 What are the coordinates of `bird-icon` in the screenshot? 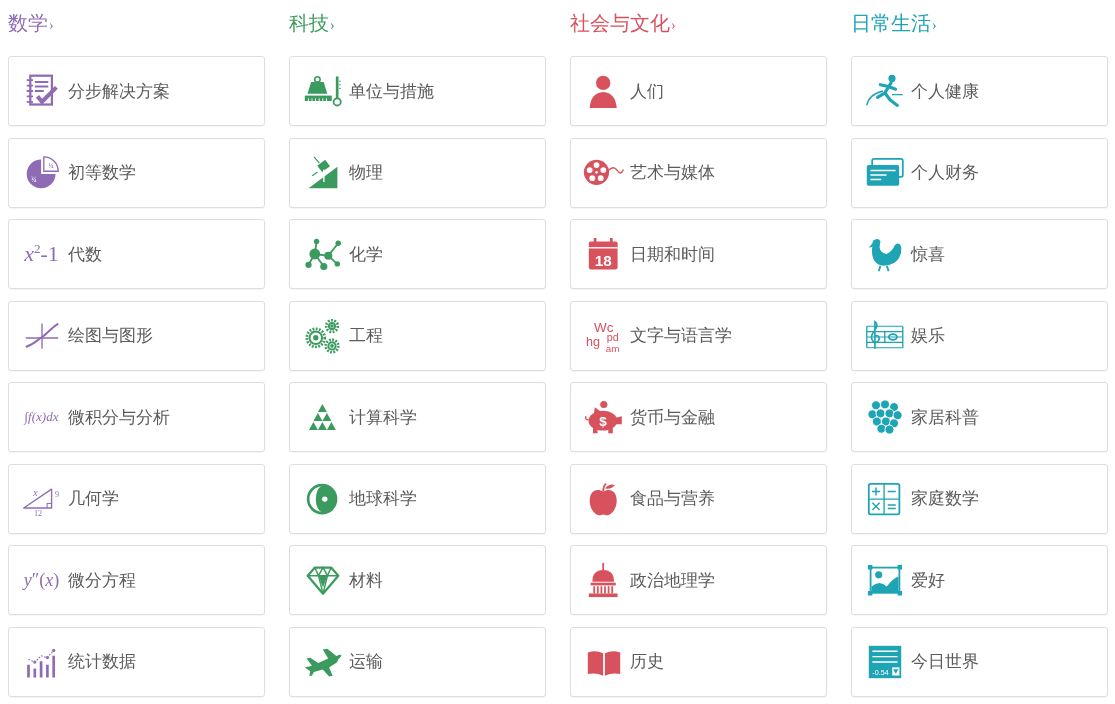 It's located at (884, 254).